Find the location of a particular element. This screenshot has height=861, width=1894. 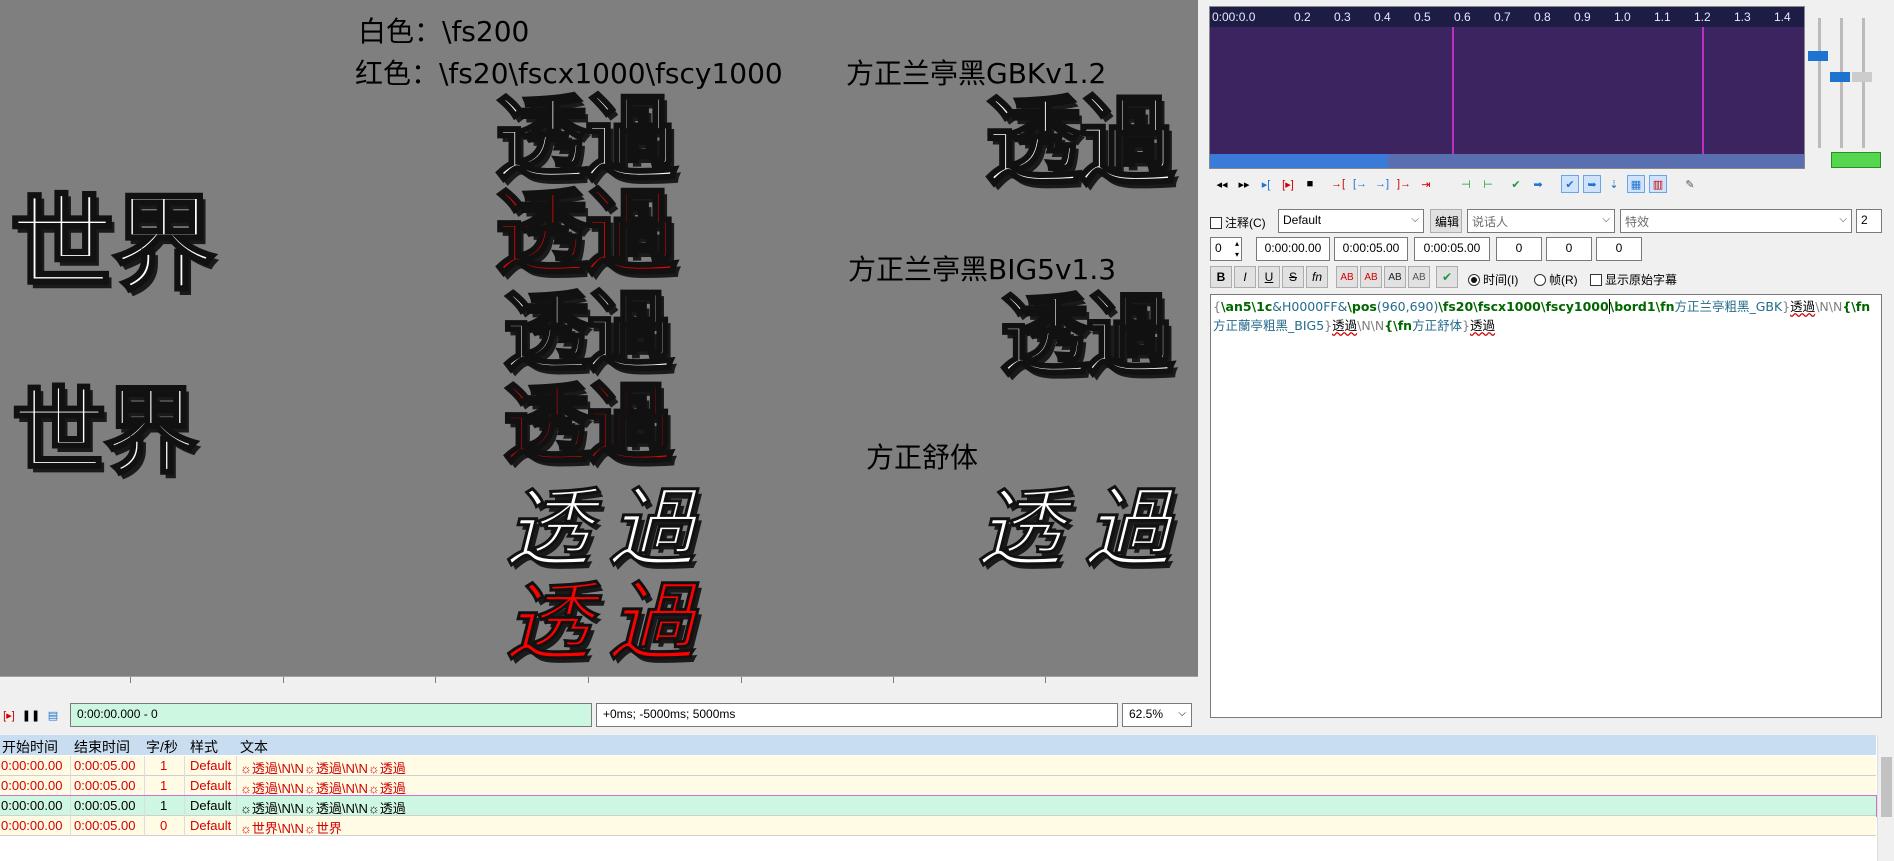

commit-check-icon: ✔ is located at coordinates (1447, 277).